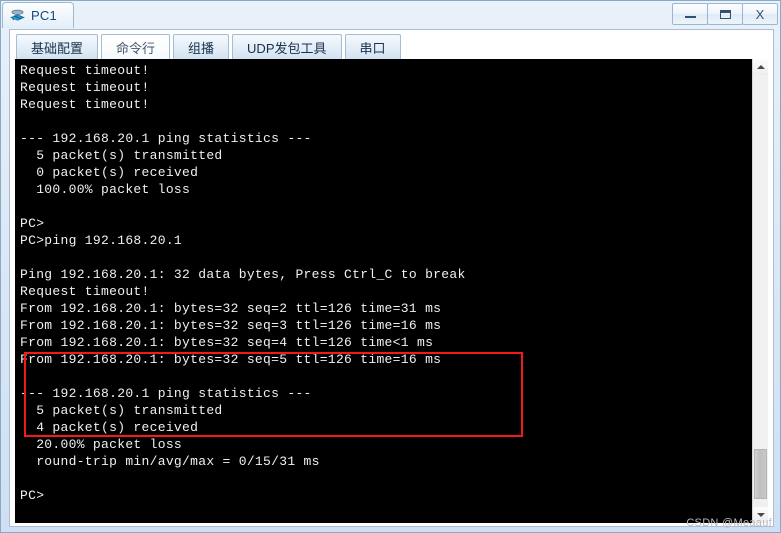 This screenshot has width=781, height=533. I want to click on tab-label: UDP发包工具, so click(287, 48).